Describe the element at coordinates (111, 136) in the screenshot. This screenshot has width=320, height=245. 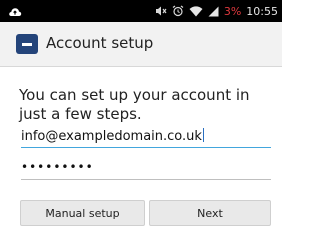
I see `email-value: info@exampledomain.co.uk` at that location.